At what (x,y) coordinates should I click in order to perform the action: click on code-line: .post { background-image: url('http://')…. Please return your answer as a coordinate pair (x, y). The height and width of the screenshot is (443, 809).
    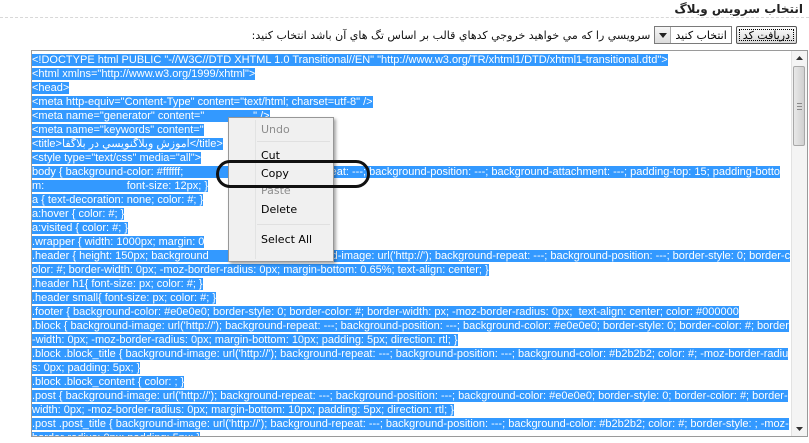
    Looking at the image, I should click on (412, 403).